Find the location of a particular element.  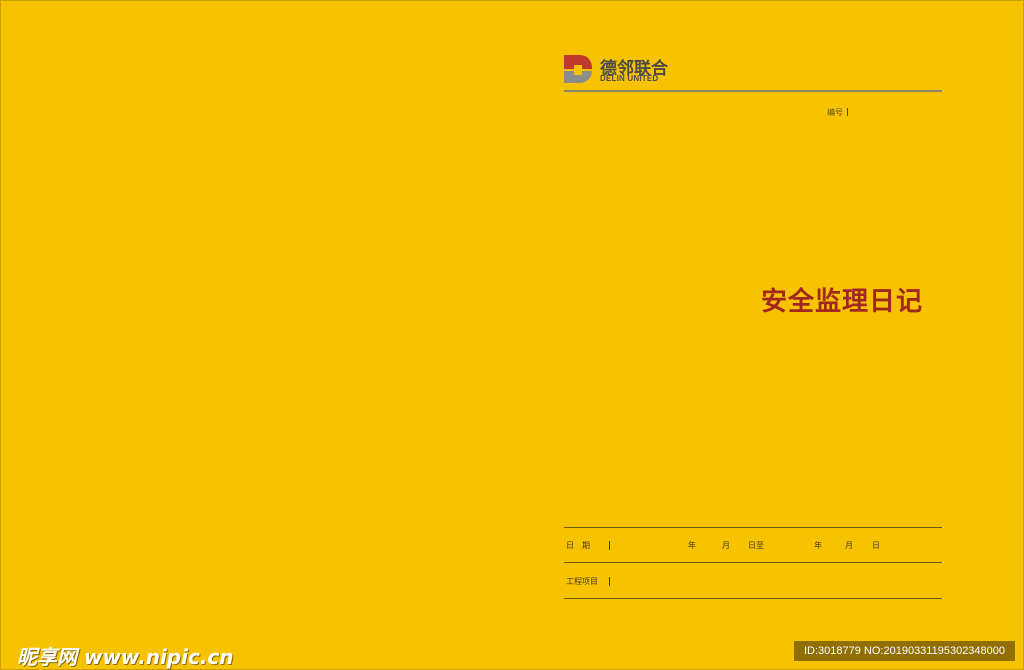

serial-label: 编号 is located at coordinates (835, 112).